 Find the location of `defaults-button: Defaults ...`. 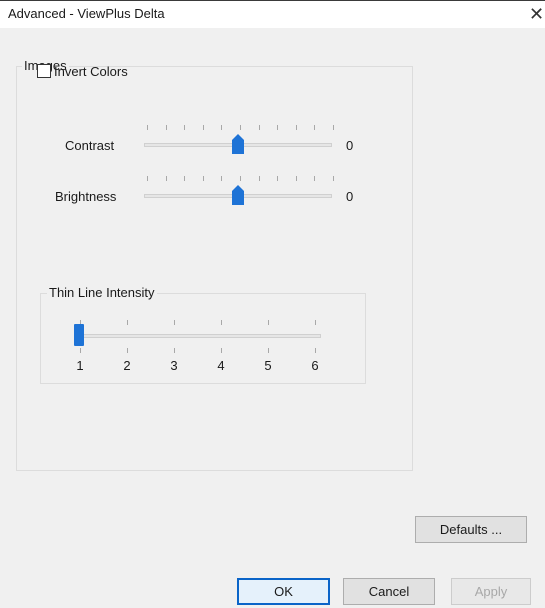

defaults-button: Defaults ... is located at coordinates (471, 529).